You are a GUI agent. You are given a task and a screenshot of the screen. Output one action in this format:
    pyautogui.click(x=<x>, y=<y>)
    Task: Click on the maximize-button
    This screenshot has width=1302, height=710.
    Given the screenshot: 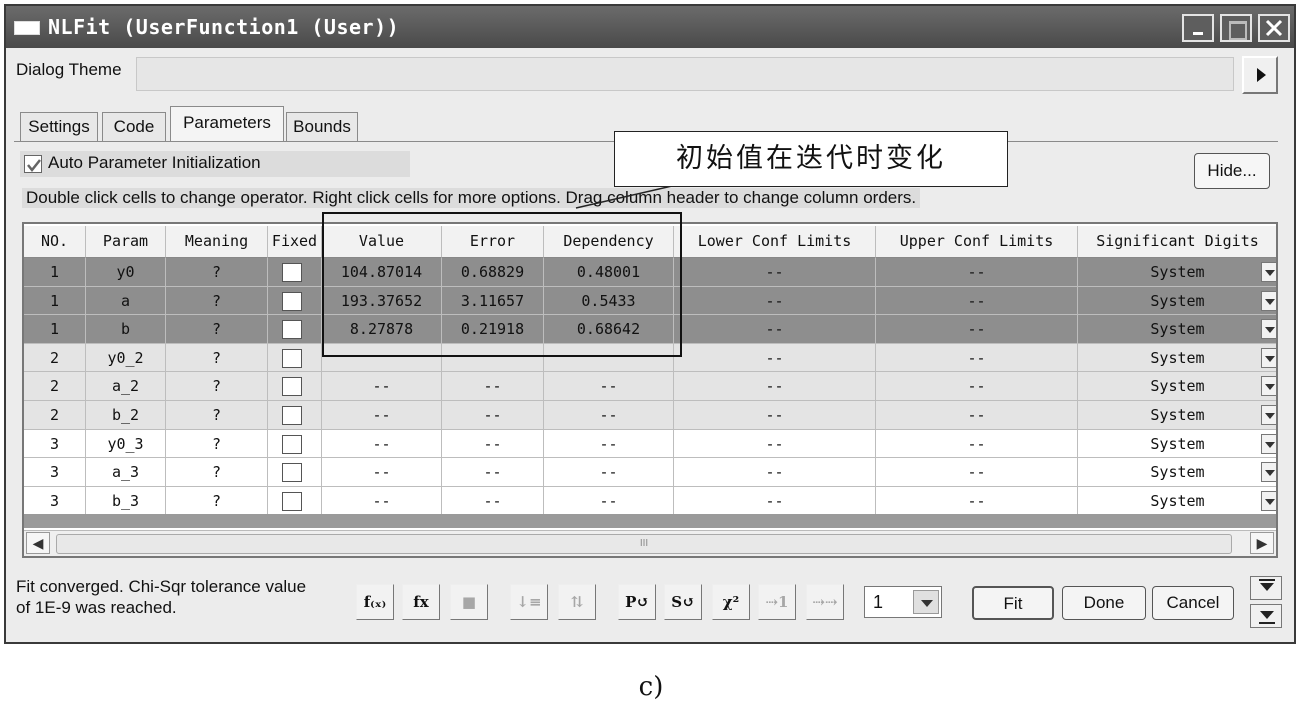 What is the action you would take?
    pyautogui.click(x=1236, y=28)
    